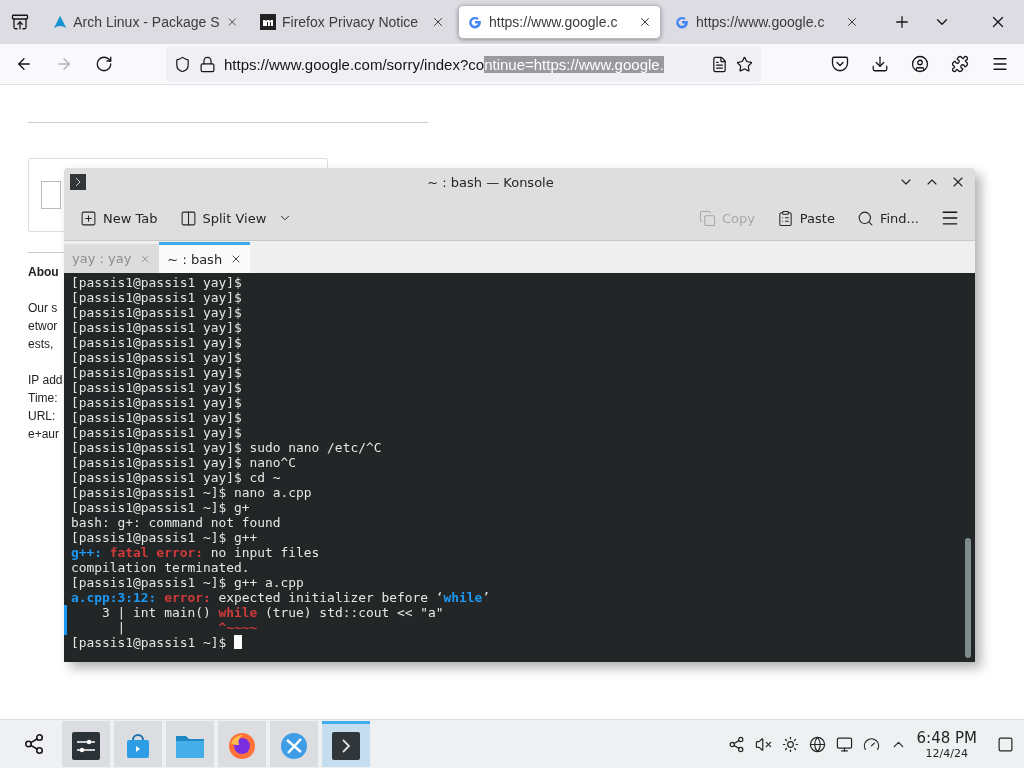 This screenshot has width=1024, height=768. Describe the element at coordinates (719, 64) in the screenshot. I see `reader-view-icon` at that location.